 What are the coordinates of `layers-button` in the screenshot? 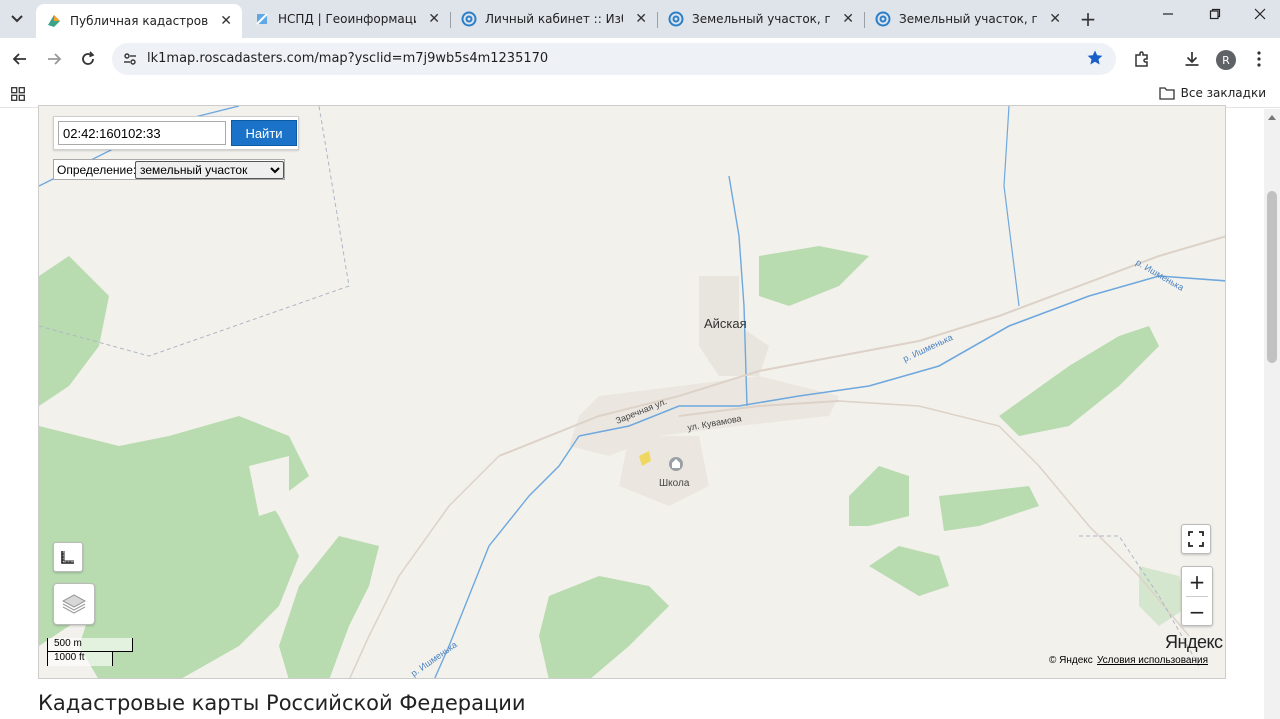 It's located at (74, 604).